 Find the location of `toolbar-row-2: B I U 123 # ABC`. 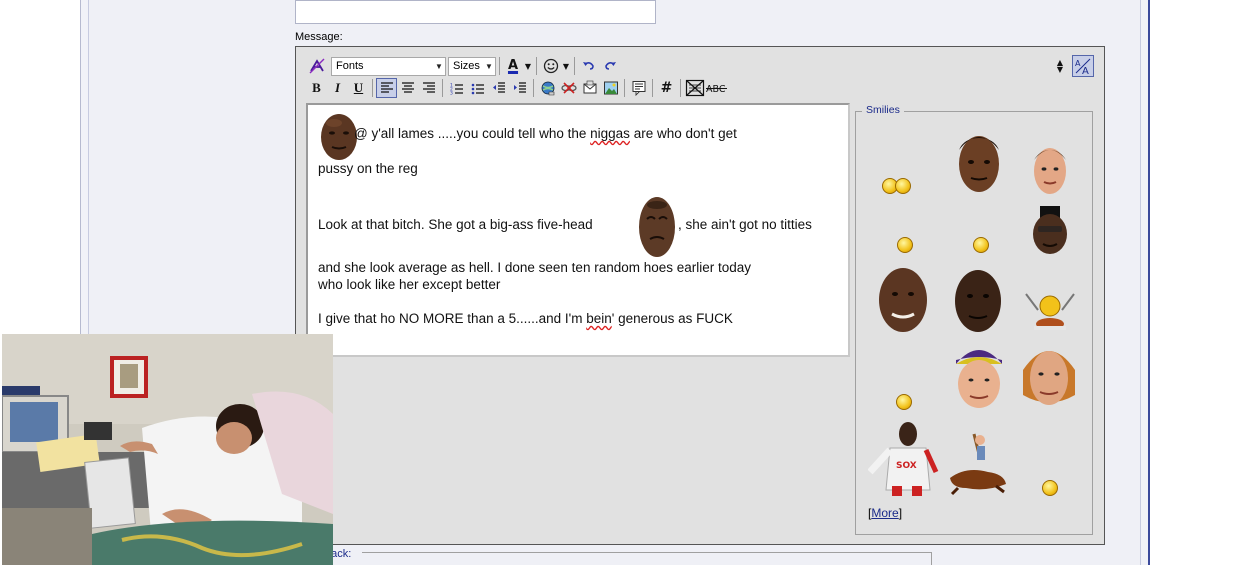

toolbar-row-2: B I U 123 # ABC is located at coordinates (517, 88).